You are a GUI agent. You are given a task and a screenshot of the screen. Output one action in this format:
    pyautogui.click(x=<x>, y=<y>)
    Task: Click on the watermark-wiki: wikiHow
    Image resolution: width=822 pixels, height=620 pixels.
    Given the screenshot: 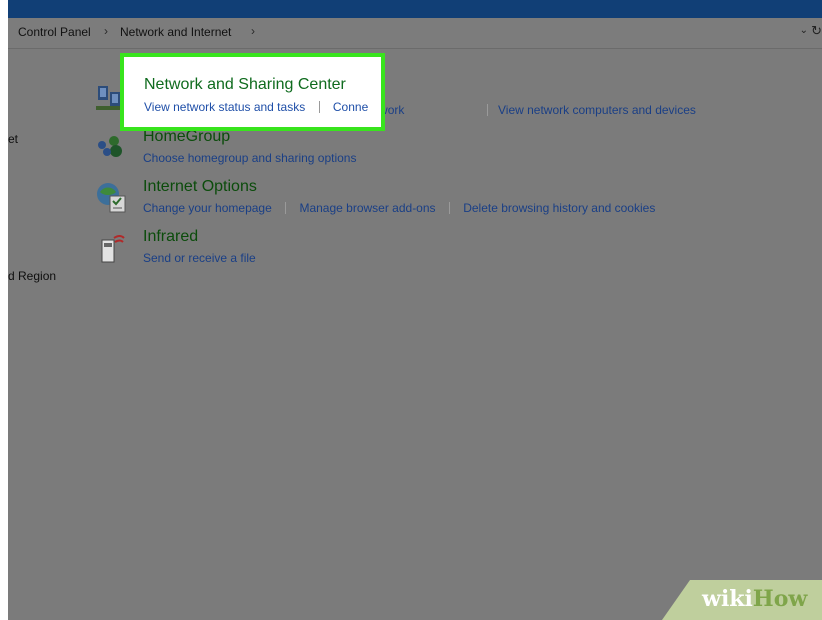 What is the action you would take?
    pyautogui.click(x=755, y=599)
    